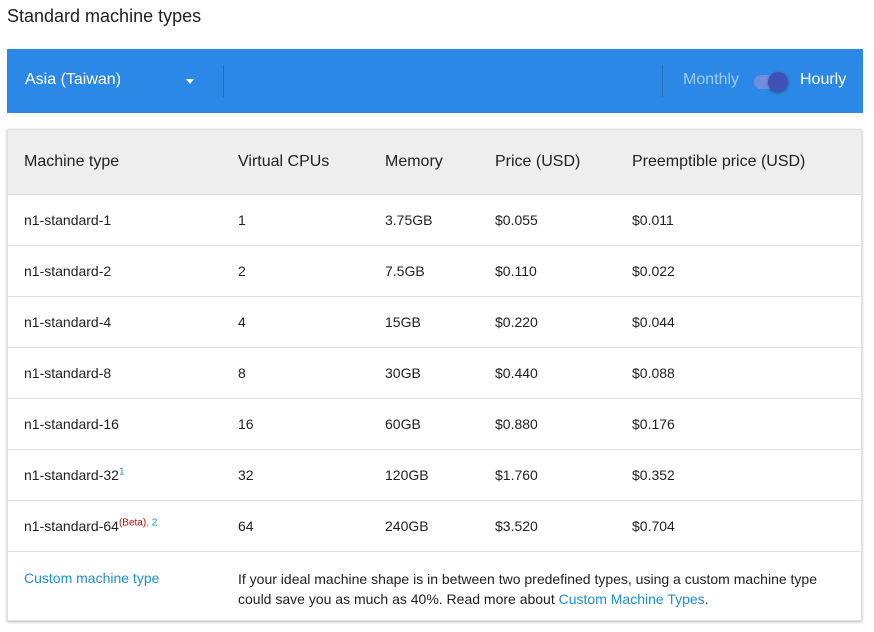 Image resolution: width=874 pixels, height=632 pixels. What do you see at coordinates (434, 322) in the screenshot?
I see `table-row: n1-standard-4 4 15GB $0.220 $0.044` at bounding box center [434, 322].